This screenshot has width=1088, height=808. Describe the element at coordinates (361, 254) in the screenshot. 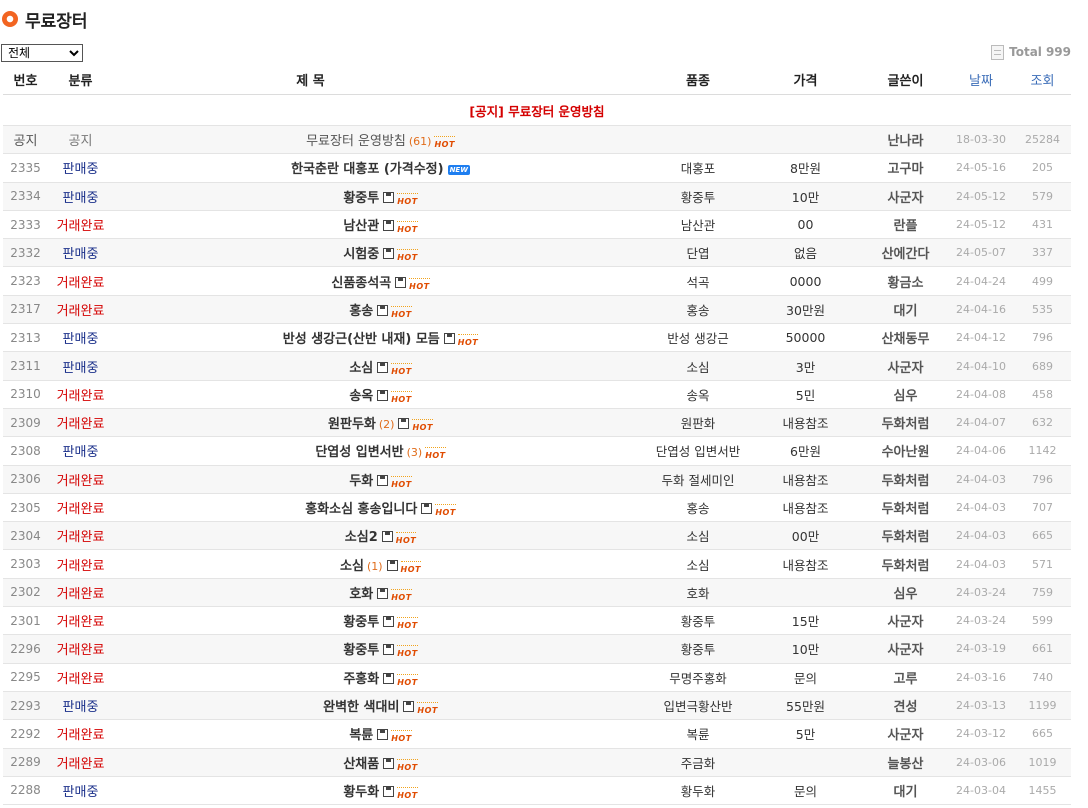

I see `post-title-link: 시험중` at that location.